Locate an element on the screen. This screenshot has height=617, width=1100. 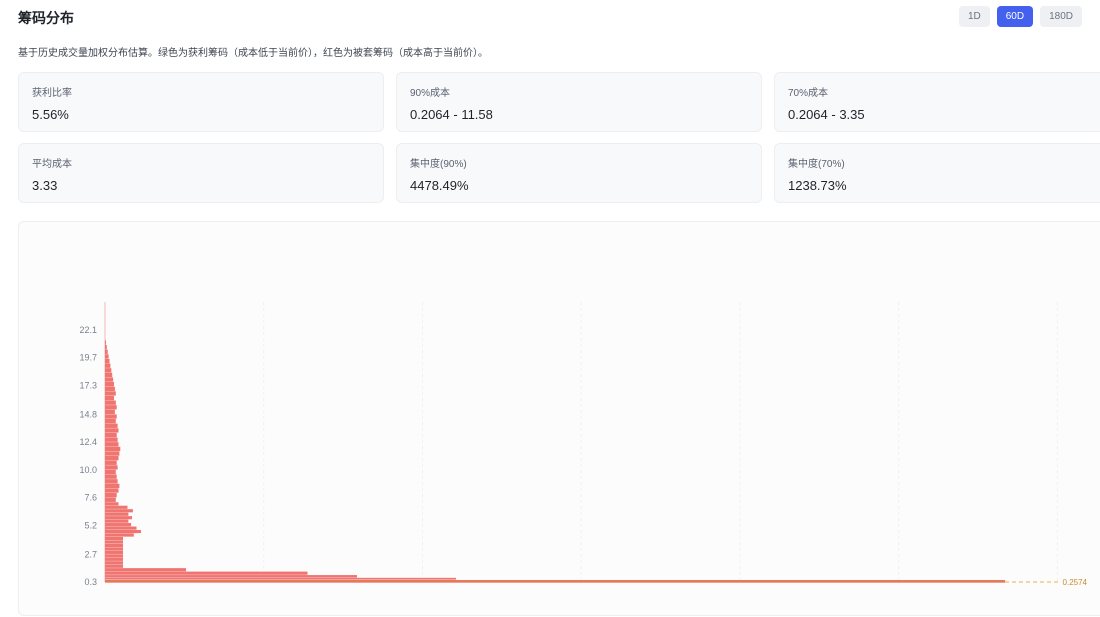
stat-value: 1238.73% is located at coordinates (817, 185).